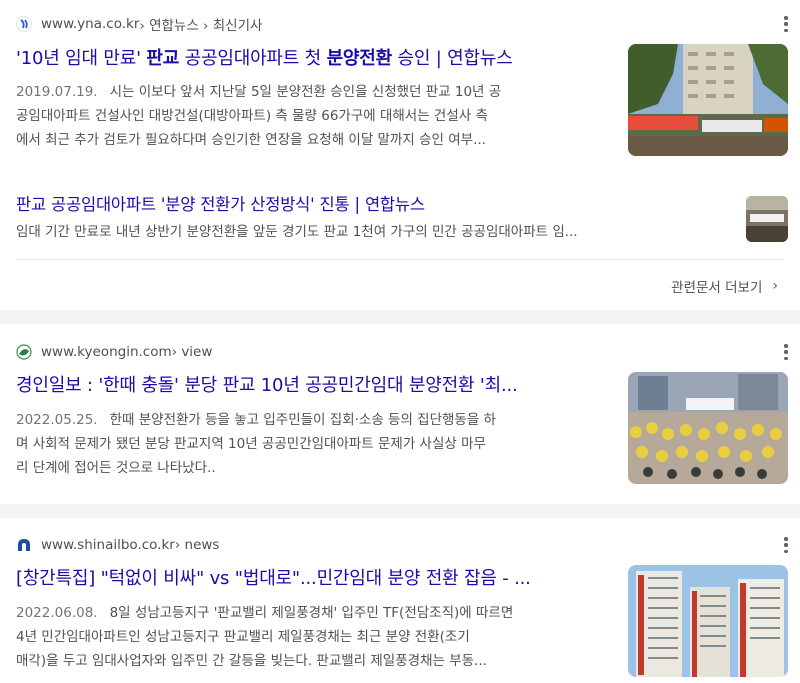 The image size is (800, 683). I want to click on protest-image, so click(767, 219).